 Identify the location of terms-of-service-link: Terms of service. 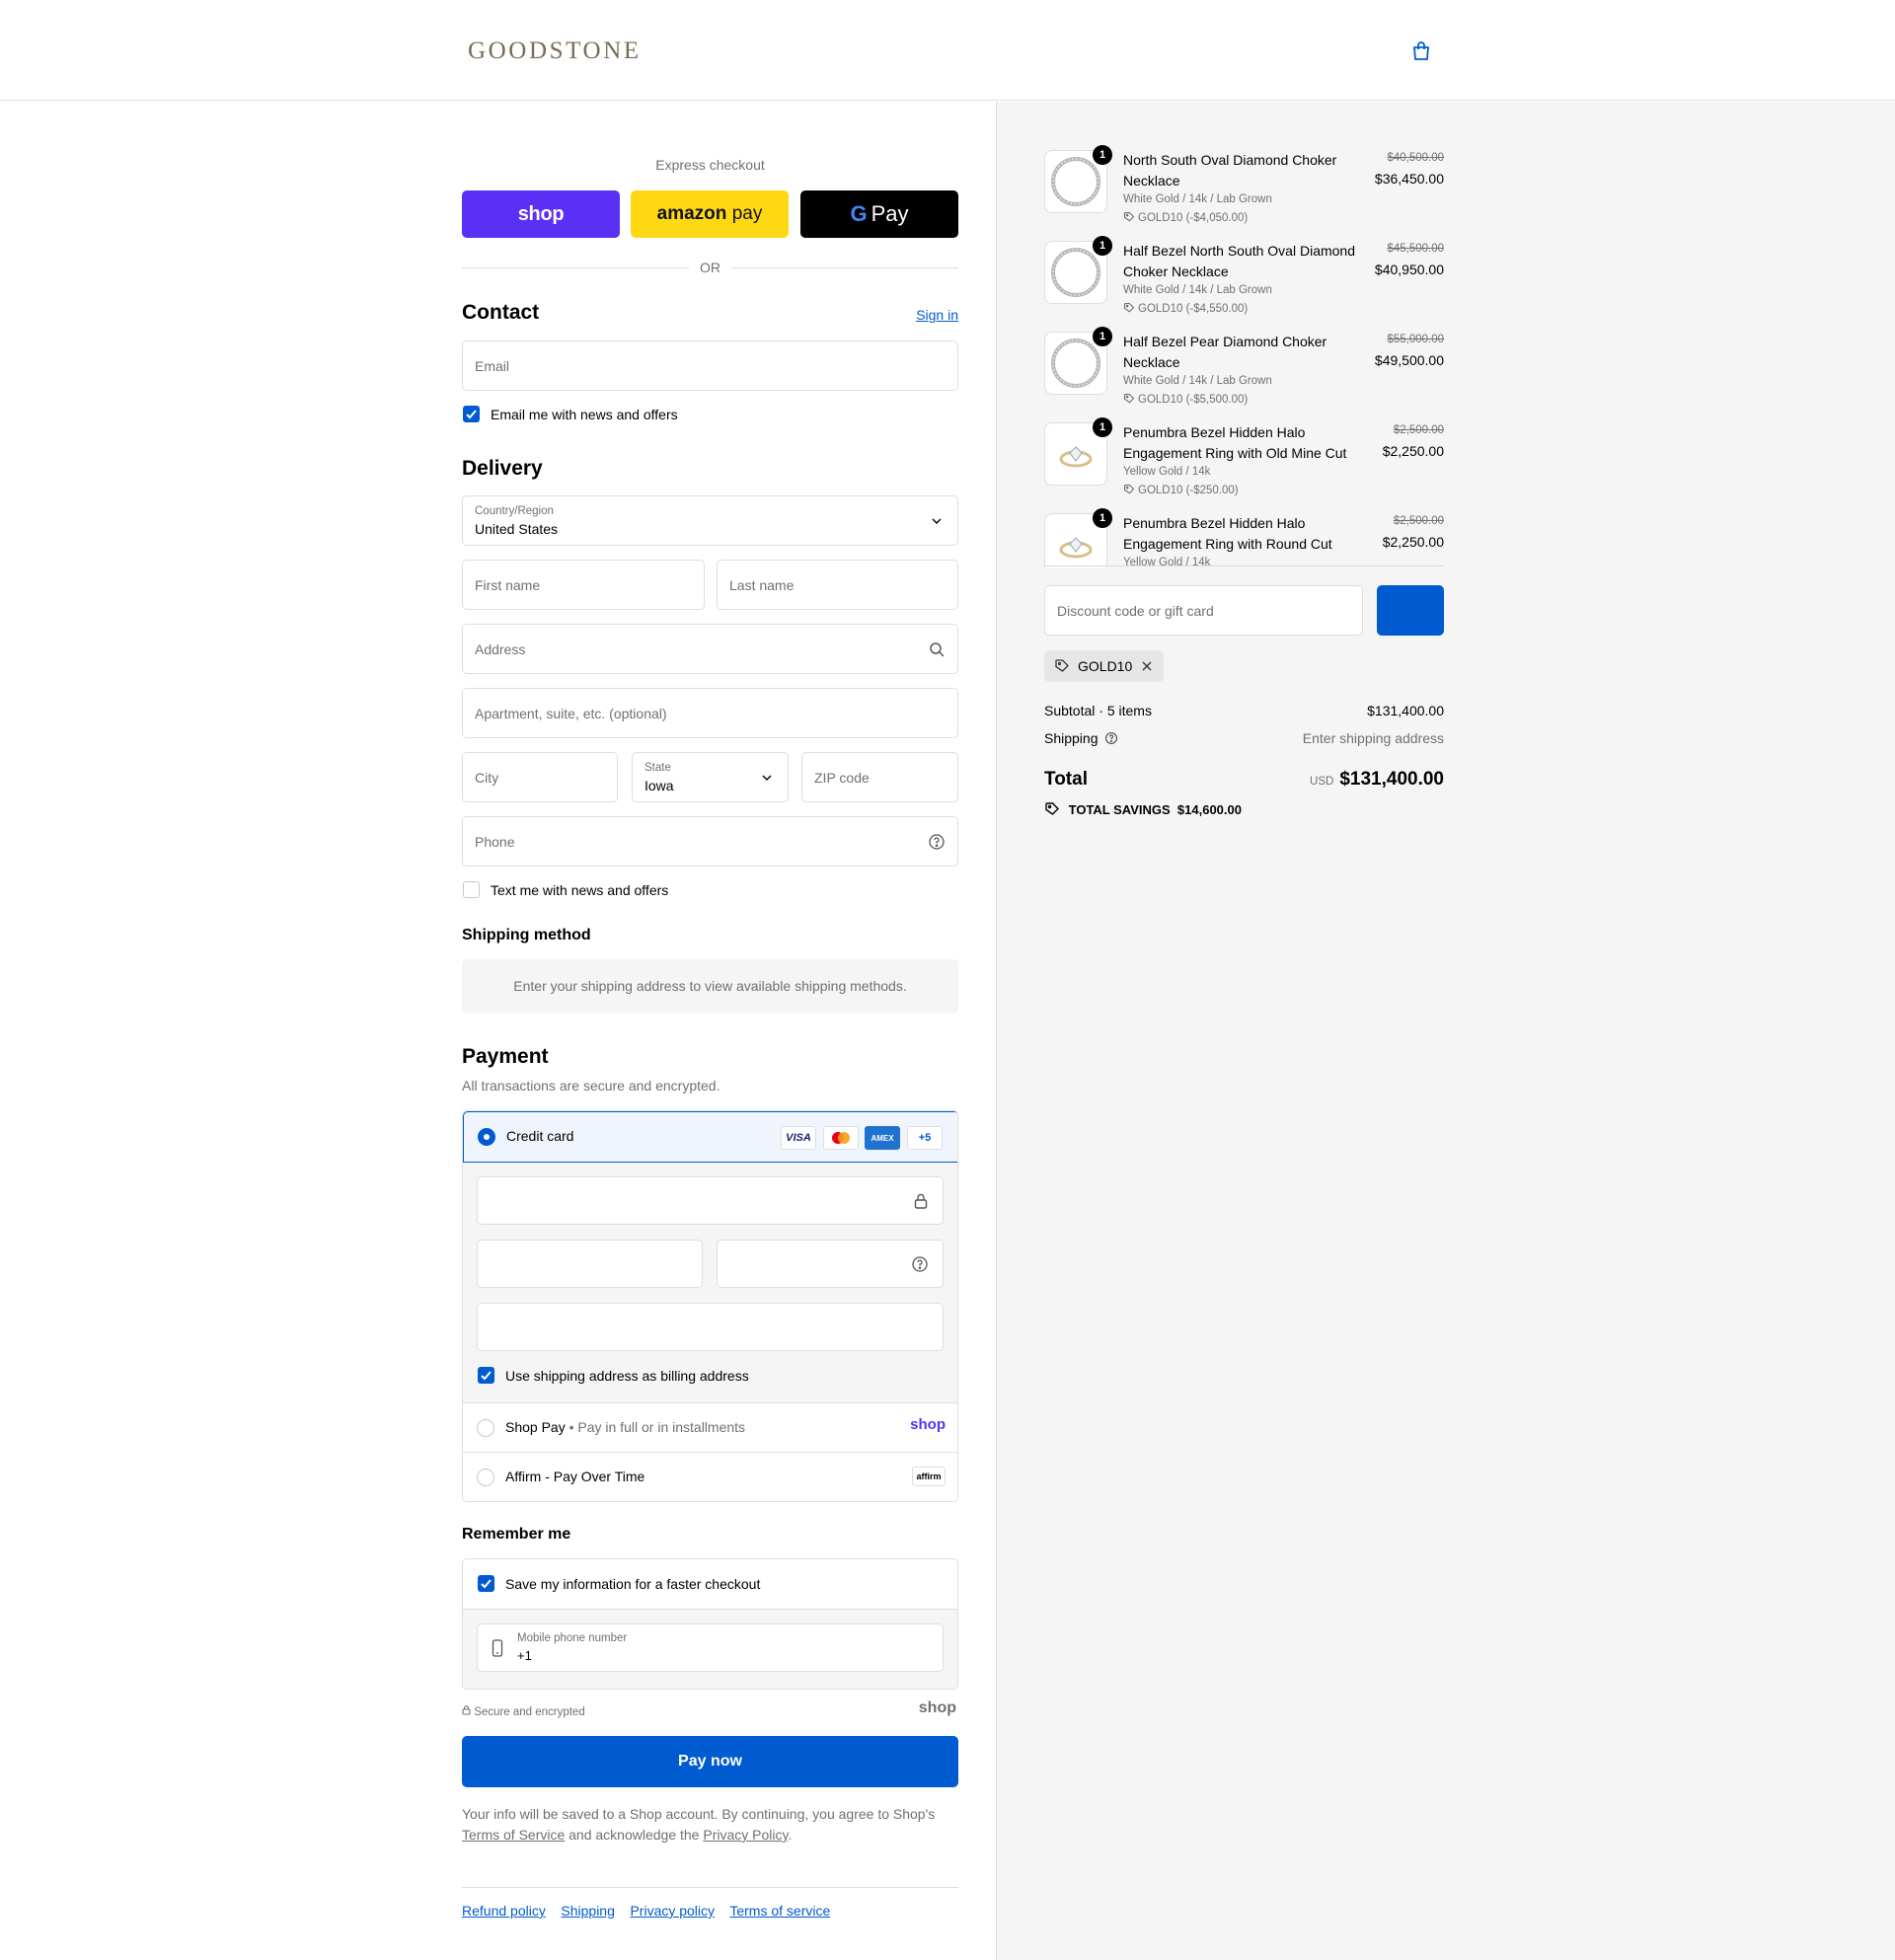
(780, 1911).